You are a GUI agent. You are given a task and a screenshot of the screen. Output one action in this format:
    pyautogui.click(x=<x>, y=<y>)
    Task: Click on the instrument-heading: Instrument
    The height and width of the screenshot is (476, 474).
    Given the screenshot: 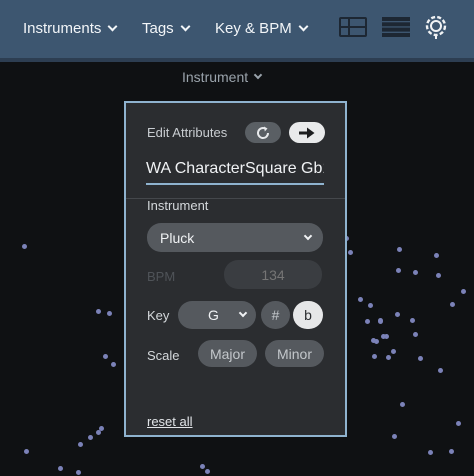 What is the action you would take?
    pyautogui.click(x=222, y=77)
    